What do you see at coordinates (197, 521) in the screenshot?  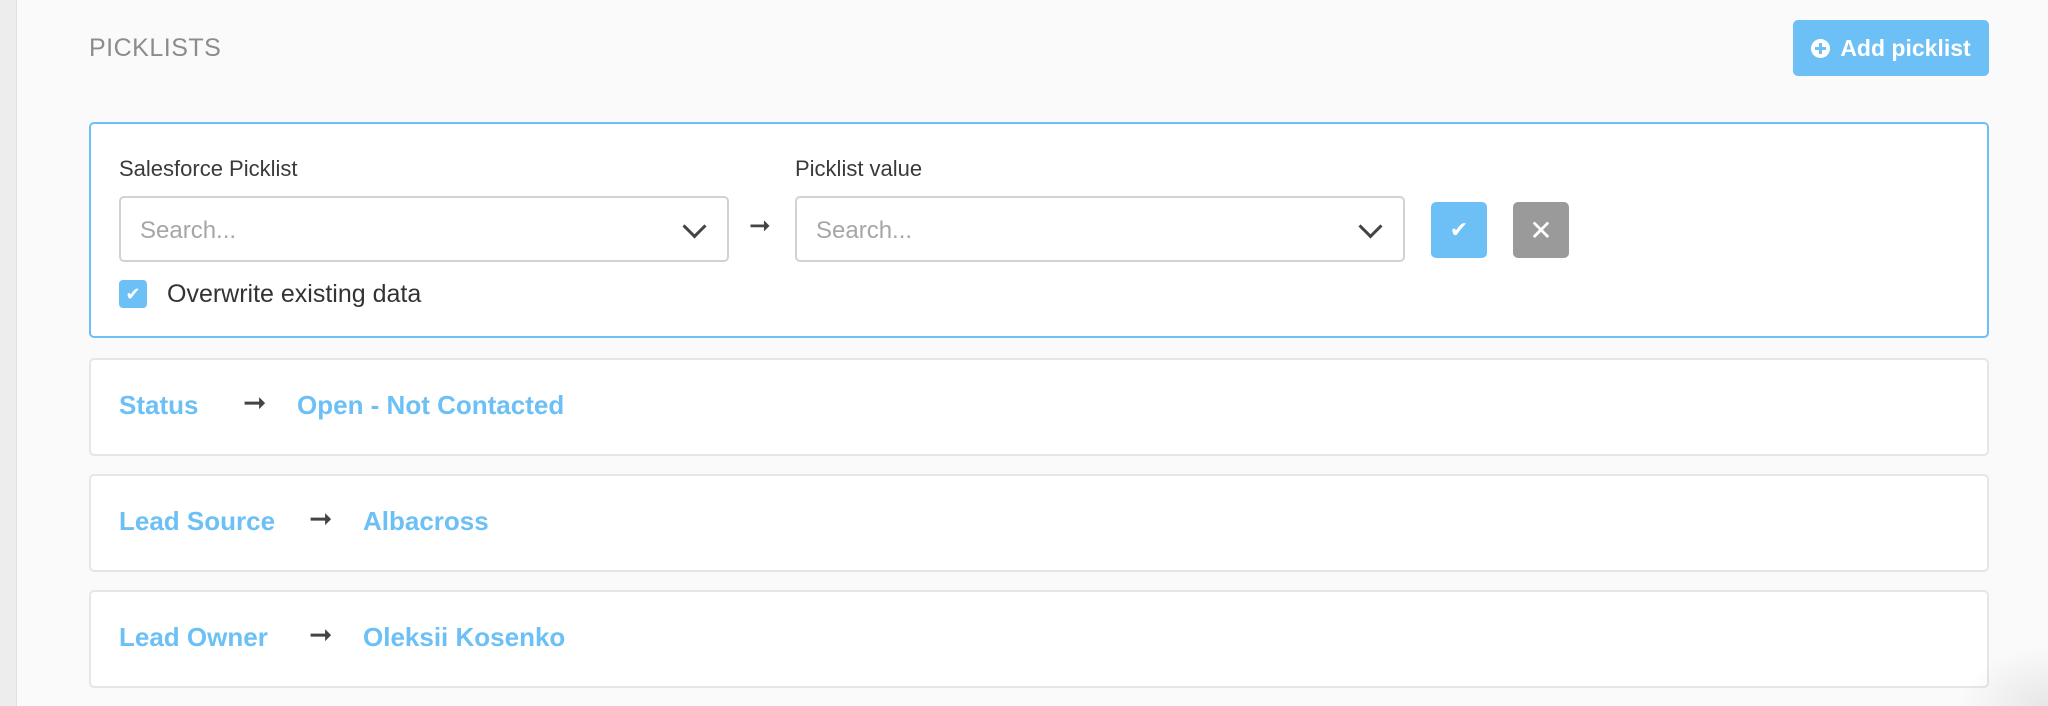 I see `mapping-field: Lead Source` at bounding box center [197, 521].